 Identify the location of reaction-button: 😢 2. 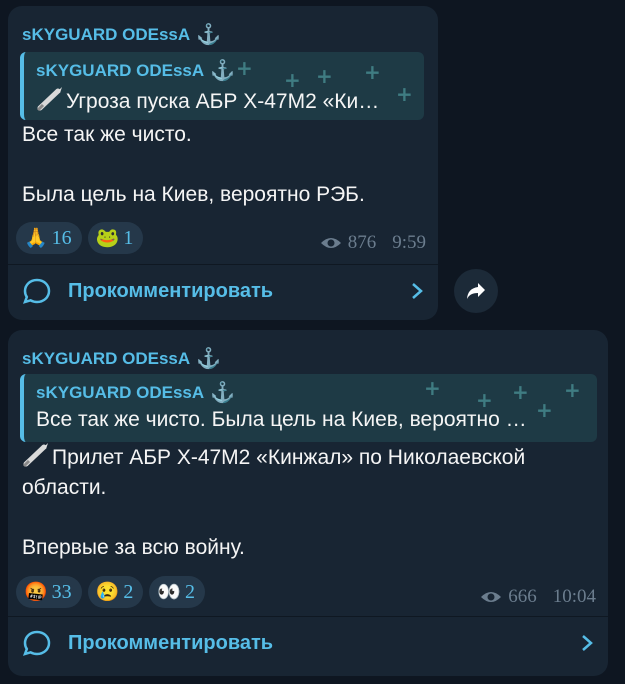
(115, 592).